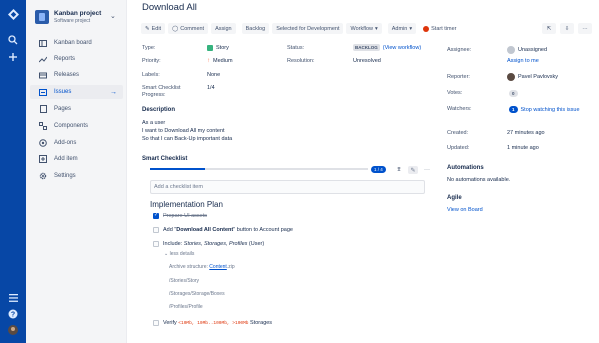 Image resolution: width=599 pixels, height=343 pixels. I want to click on search-icon, so click(13, 40).